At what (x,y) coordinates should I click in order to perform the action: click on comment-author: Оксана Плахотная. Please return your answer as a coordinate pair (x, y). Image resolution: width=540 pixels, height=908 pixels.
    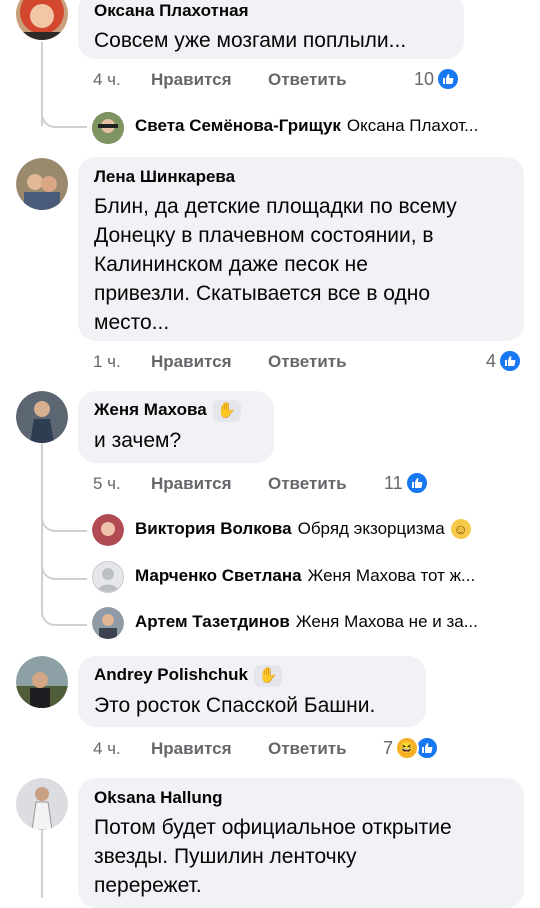
    Looking at the image, I should click on (271, 11).